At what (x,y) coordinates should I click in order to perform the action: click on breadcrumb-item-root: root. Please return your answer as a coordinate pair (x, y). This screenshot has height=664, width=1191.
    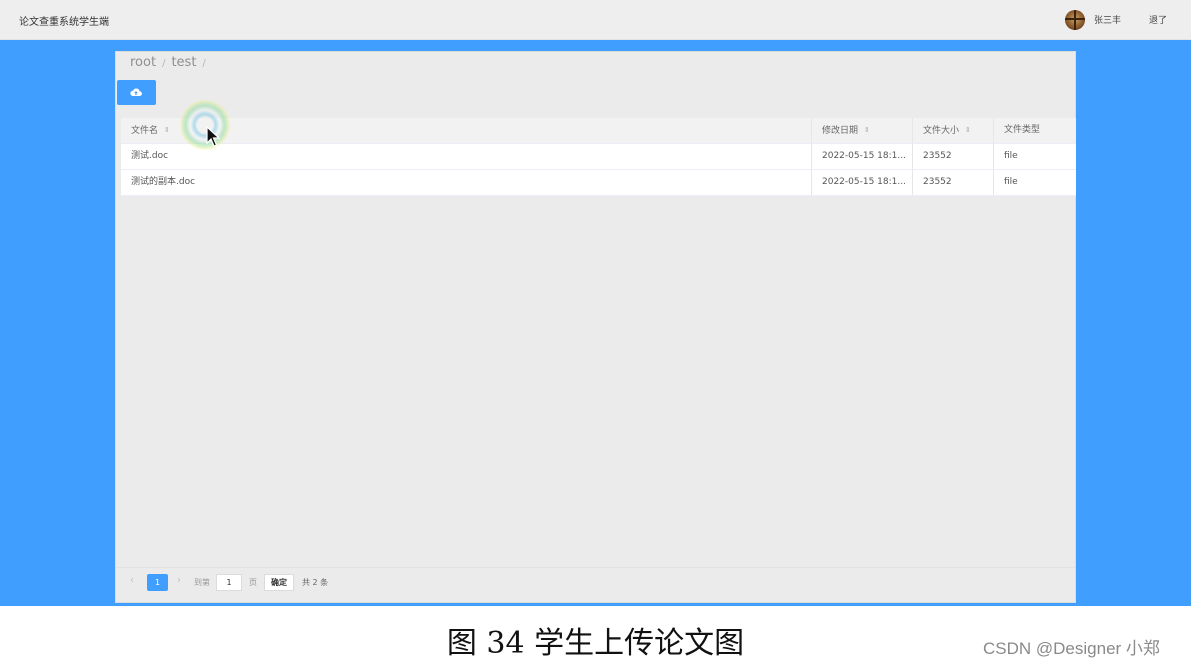
    Looking at the image, I should click on (143, 62).